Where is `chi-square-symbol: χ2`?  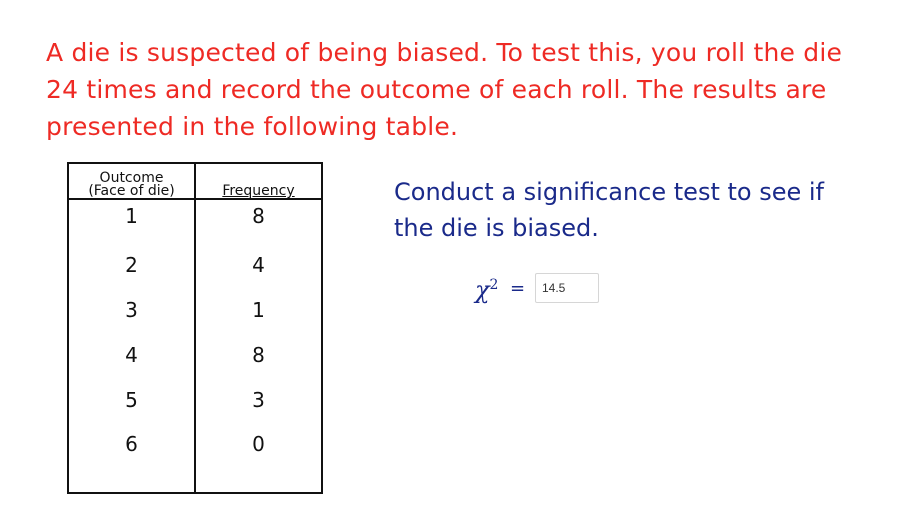 chi-square-symbol: χ2 is located at coordinates (486, 290).